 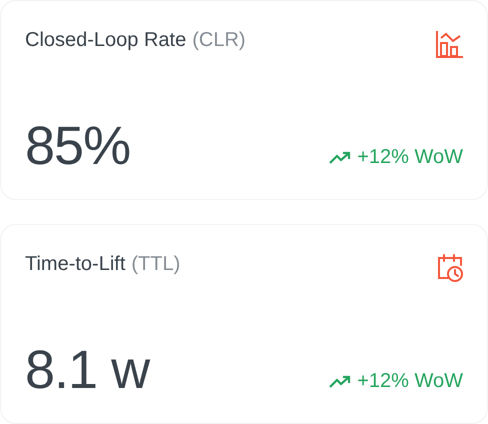 I want to click on bar-chart-icon, so click(x=450, y=44).